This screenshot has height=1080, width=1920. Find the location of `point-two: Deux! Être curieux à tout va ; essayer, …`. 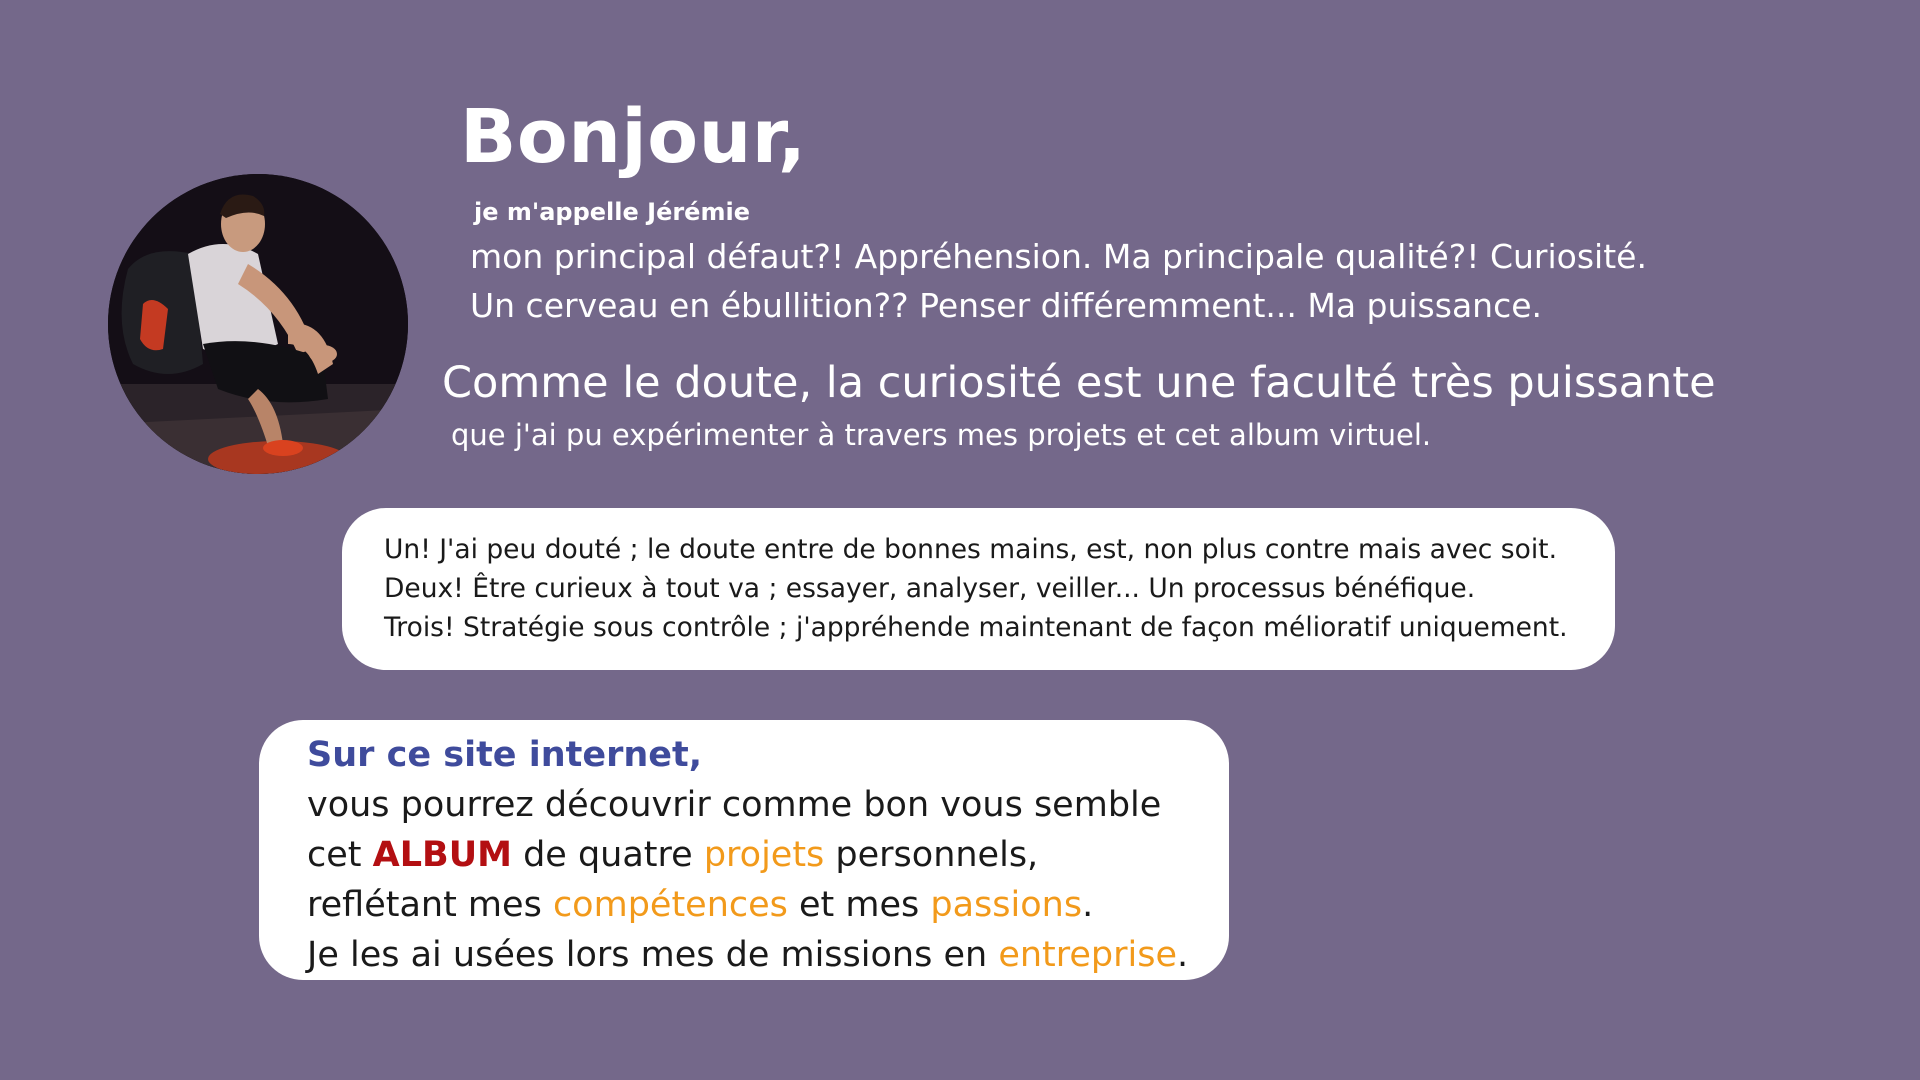

point-two: Deux! Être curieux à tout va ; essayer, … is located at coordinates (930, 588).